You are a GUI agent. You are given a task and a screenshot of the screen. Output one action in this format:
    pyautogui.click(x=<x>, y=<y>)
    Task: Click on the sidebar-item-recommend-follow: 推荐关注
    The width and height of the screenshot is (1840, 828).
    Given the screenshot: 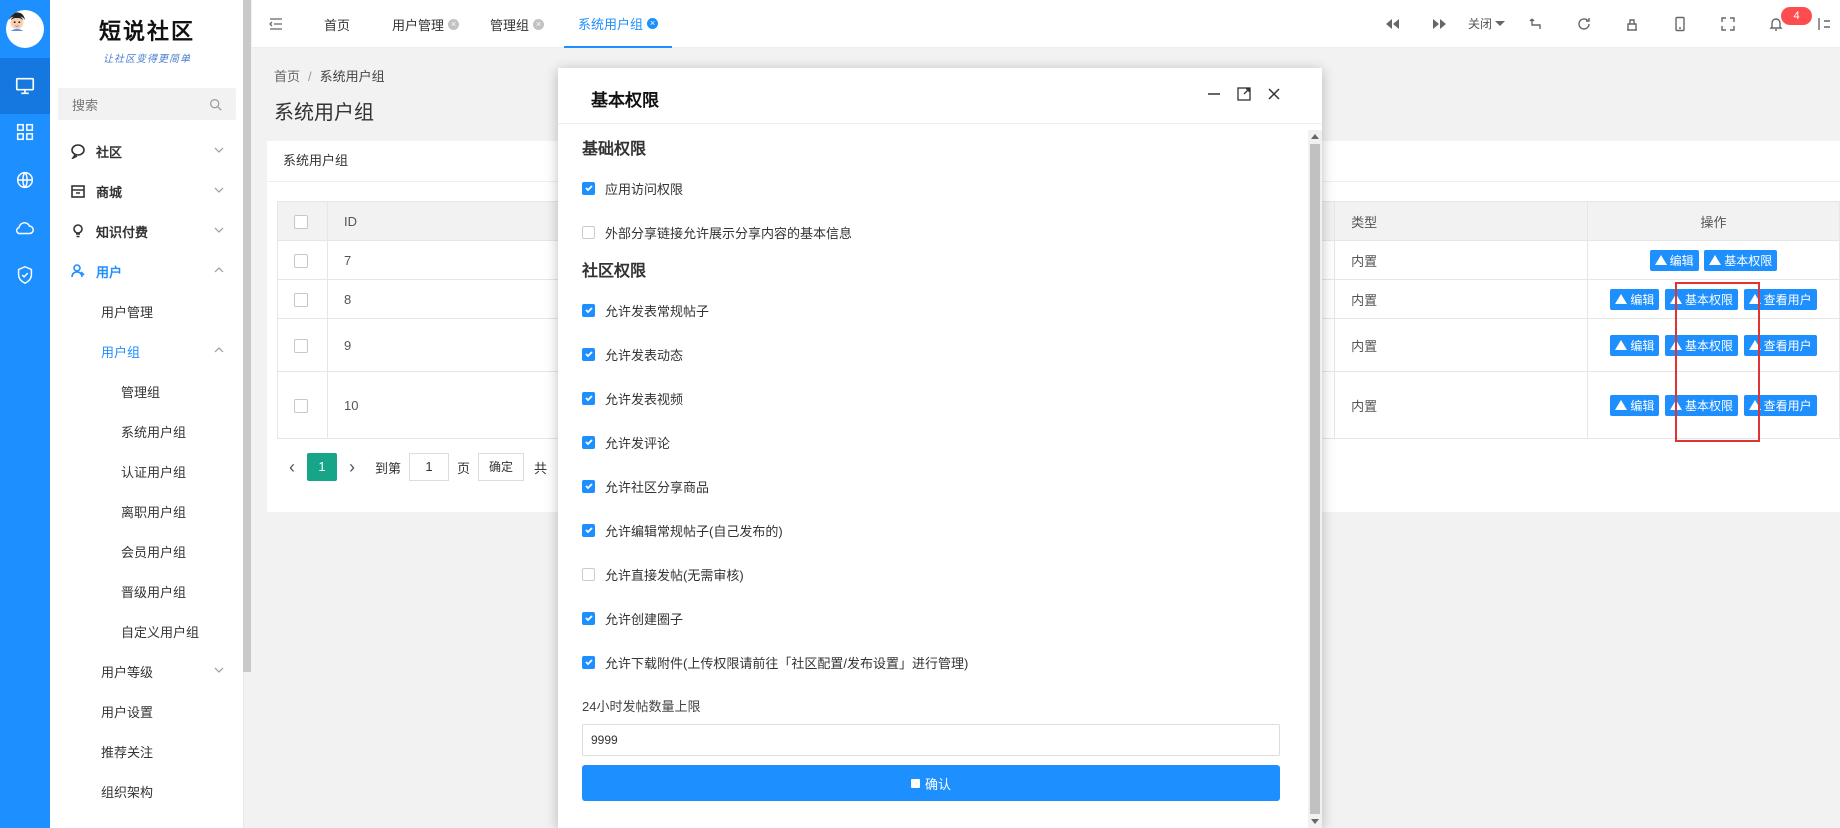 What is the action you would take?
    pyautogui.click(x=147, y=751)
    